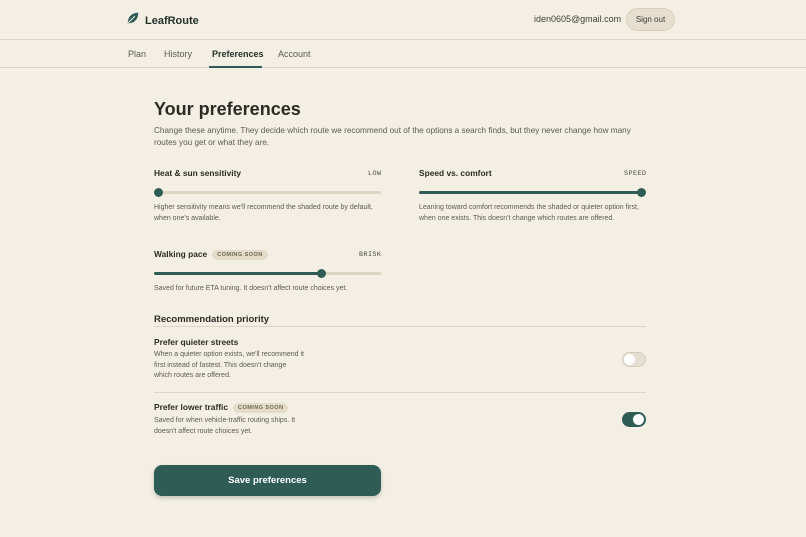  Describe the element at coordinates (212, 319) in the screenshot. I see `priority-section-title: Recommendation priority` at that location.